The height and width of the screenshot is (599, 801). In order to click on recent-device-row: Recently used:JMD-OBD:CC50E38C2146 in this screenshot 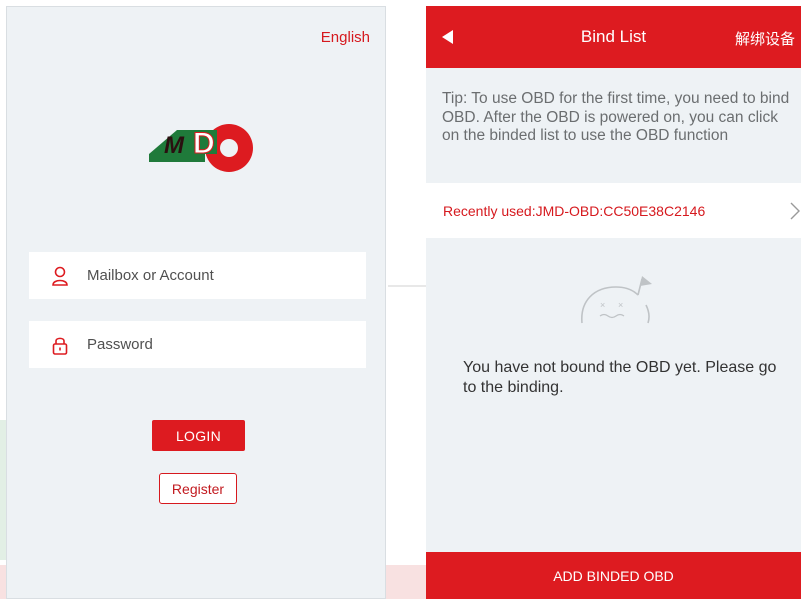, I will do `click(613, 210)`.